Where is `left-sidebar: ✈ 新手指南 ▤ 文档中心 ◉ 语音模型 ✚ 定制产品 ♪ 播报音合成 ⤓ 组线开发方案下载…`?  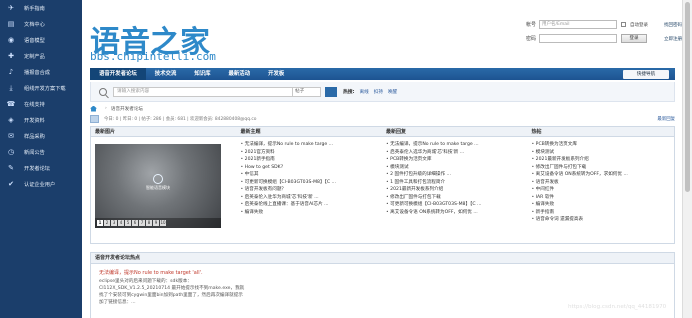 left-sidebar: ✈ 新手指南 ▤ 文档中心 ◉ 语音模型 ✚ 定制产品 ♪ 播报音合成 ⤓ 组线开发方案下载… is located at coordinates (41, 159).